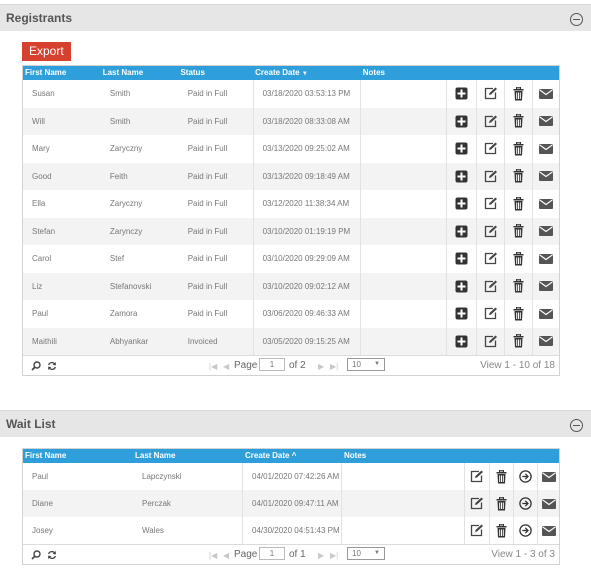 The width and height of the screenshot is (591, 582). I want to click on table-row: Josey Wales 04/30/2020 04:51:43 PM, so click(291, 530).